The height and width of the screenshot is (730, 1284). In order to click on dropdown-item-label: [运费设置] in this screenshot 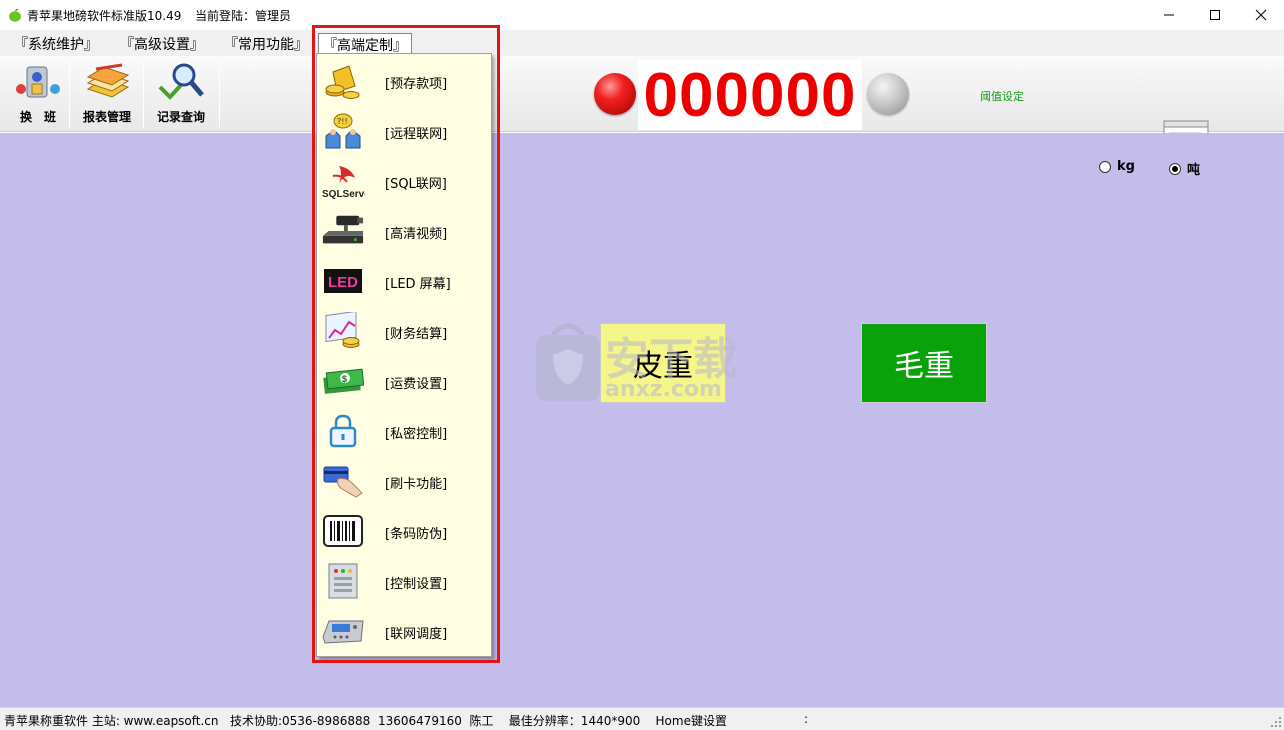, I will do `click(416, 384)`.